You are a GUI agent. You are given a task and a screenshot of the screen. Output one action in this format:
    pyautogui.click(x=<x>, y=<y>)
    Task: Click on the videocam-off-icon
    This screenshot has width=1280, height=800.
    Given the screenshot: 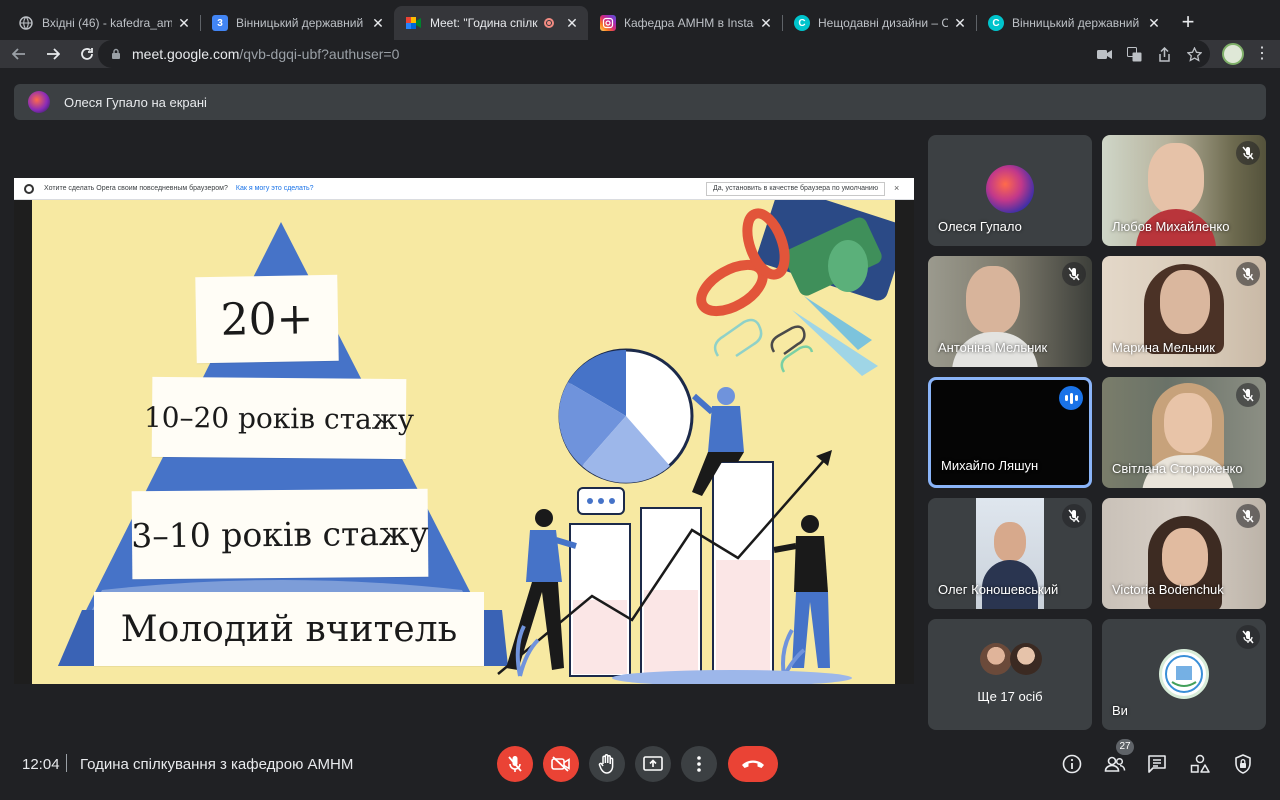 What is the action you would take?
    pyautogui.click(x=560, y=764)
    